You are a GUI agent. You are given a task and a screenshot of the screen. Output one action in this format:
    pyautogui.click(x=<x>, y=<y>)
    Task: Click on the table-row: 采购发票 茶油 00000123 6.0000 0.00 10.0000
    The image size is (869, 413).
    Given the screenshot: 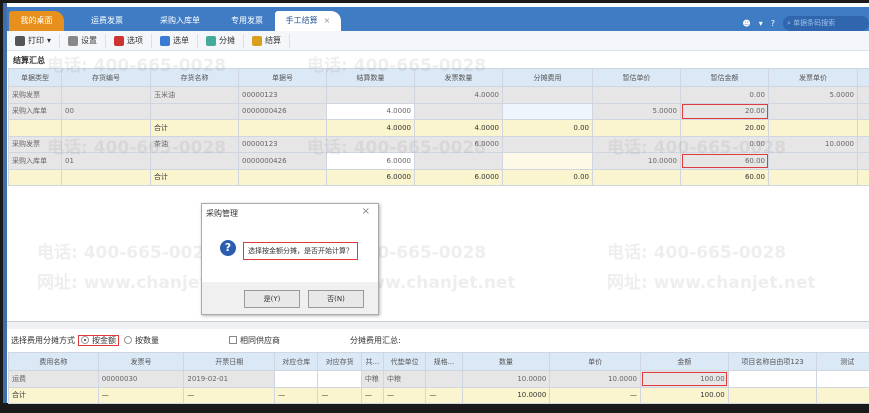 What is the action you would take?
    pyautogui.click(x=438, y=144)
    